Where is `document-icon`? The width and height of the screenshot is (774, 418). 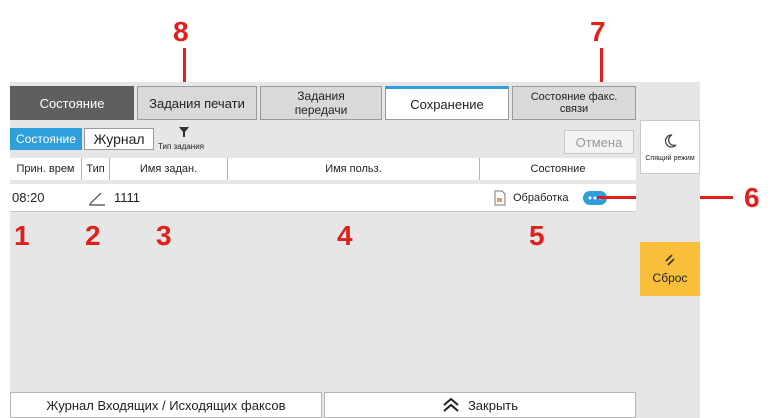
document-icon is located at coordinates (500, 198).